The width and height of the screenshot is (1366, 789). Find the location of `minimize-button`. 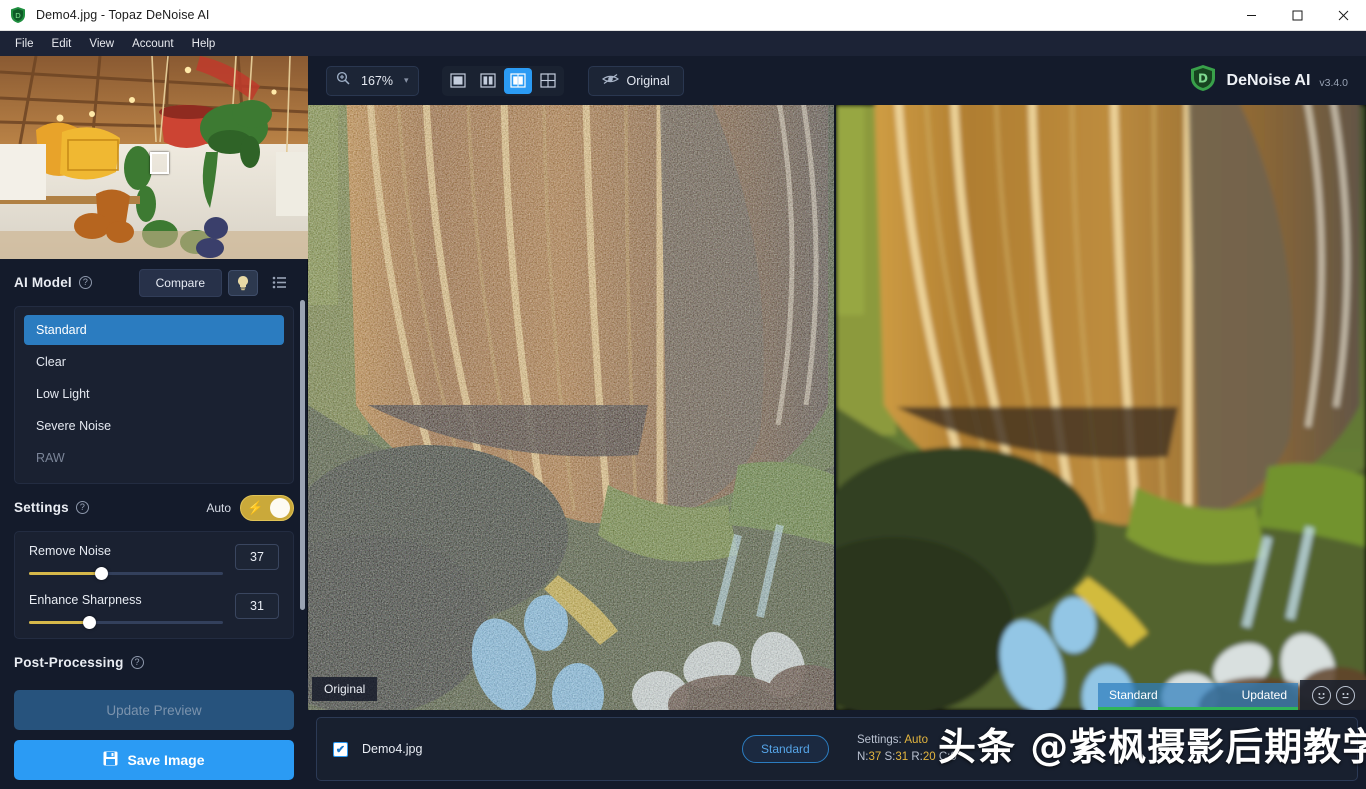

minimize-button is located at coordinates (1251, 15).